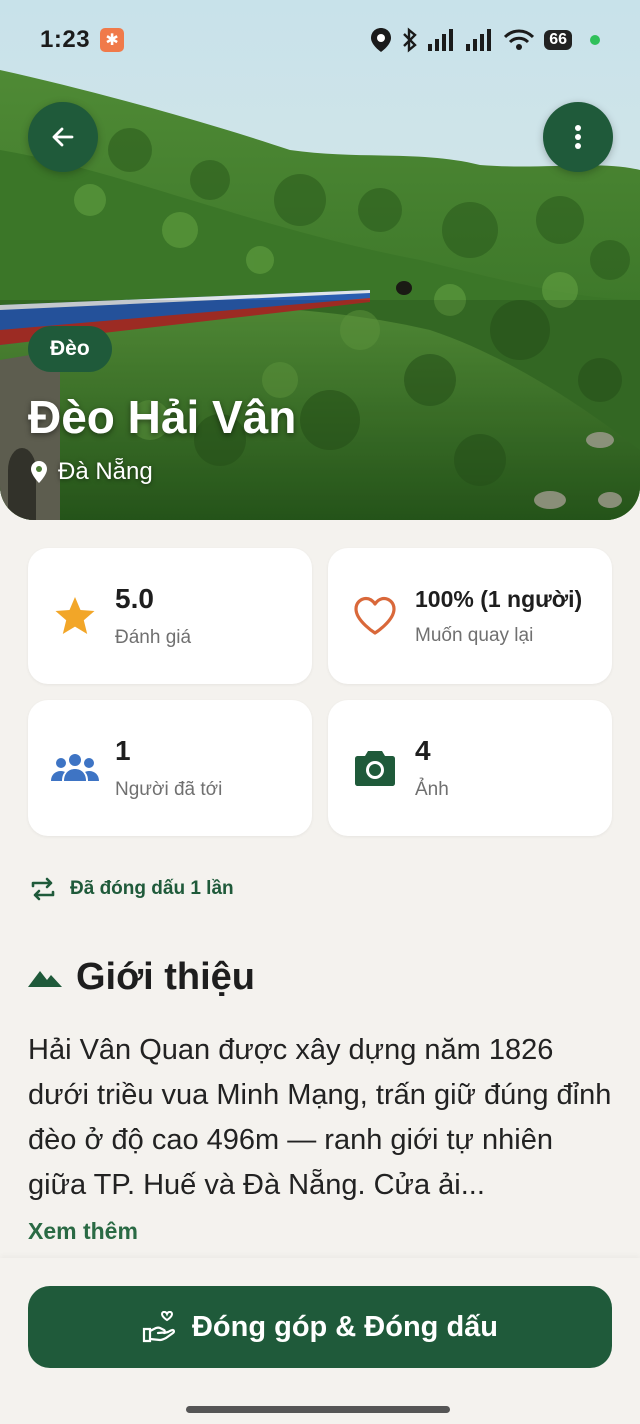 This screenshot has height=1424, width=640. What do you see at coordinates (432, 789) in the screenshot?
I see `photos-label: Ảnh` at bounding box center [432, 789].